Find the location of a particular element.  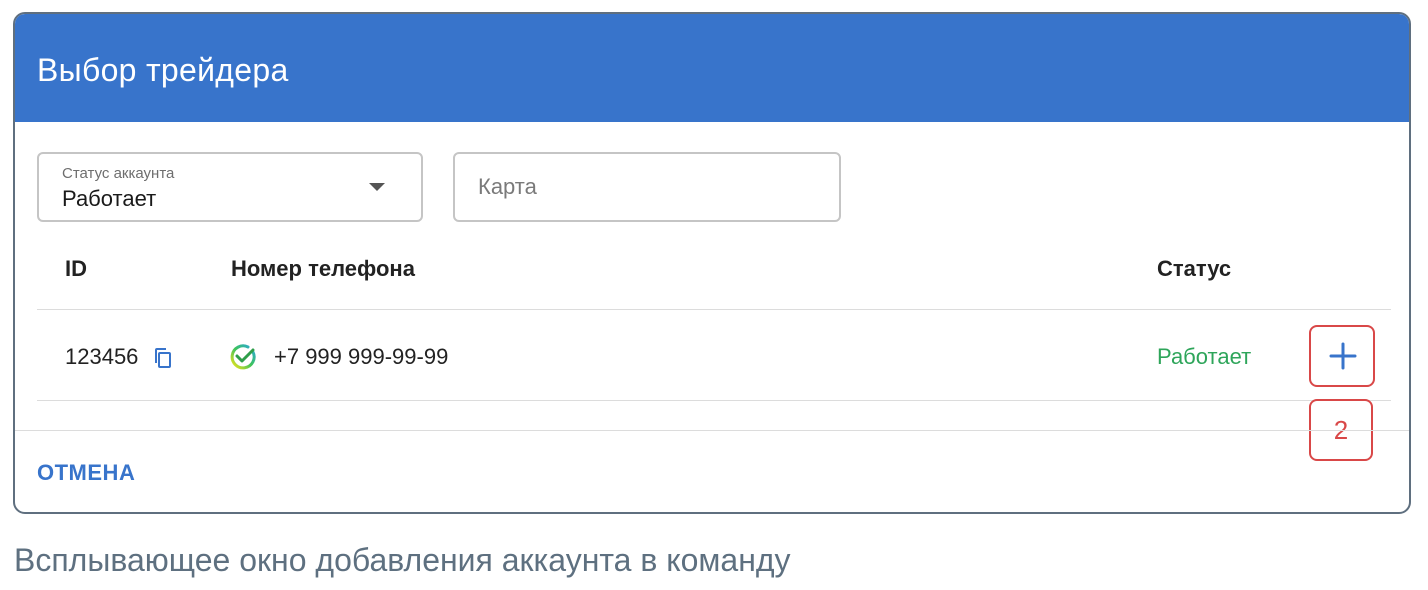

account-status-select: Статус аккаунта Работает is located at coordinates (230, 187).